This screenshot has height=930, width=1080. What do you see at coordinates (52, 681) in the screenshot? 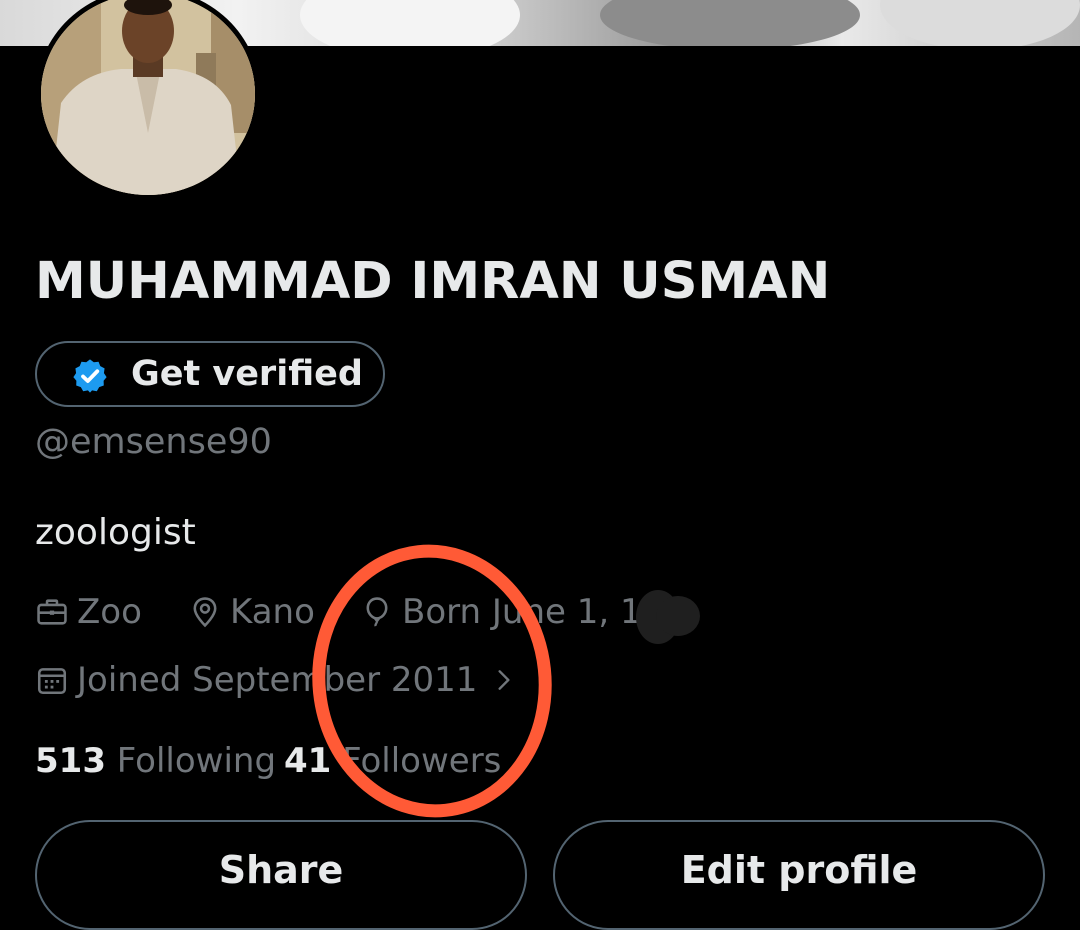
I see `calendar-icon` at bounding box center [52, 681].